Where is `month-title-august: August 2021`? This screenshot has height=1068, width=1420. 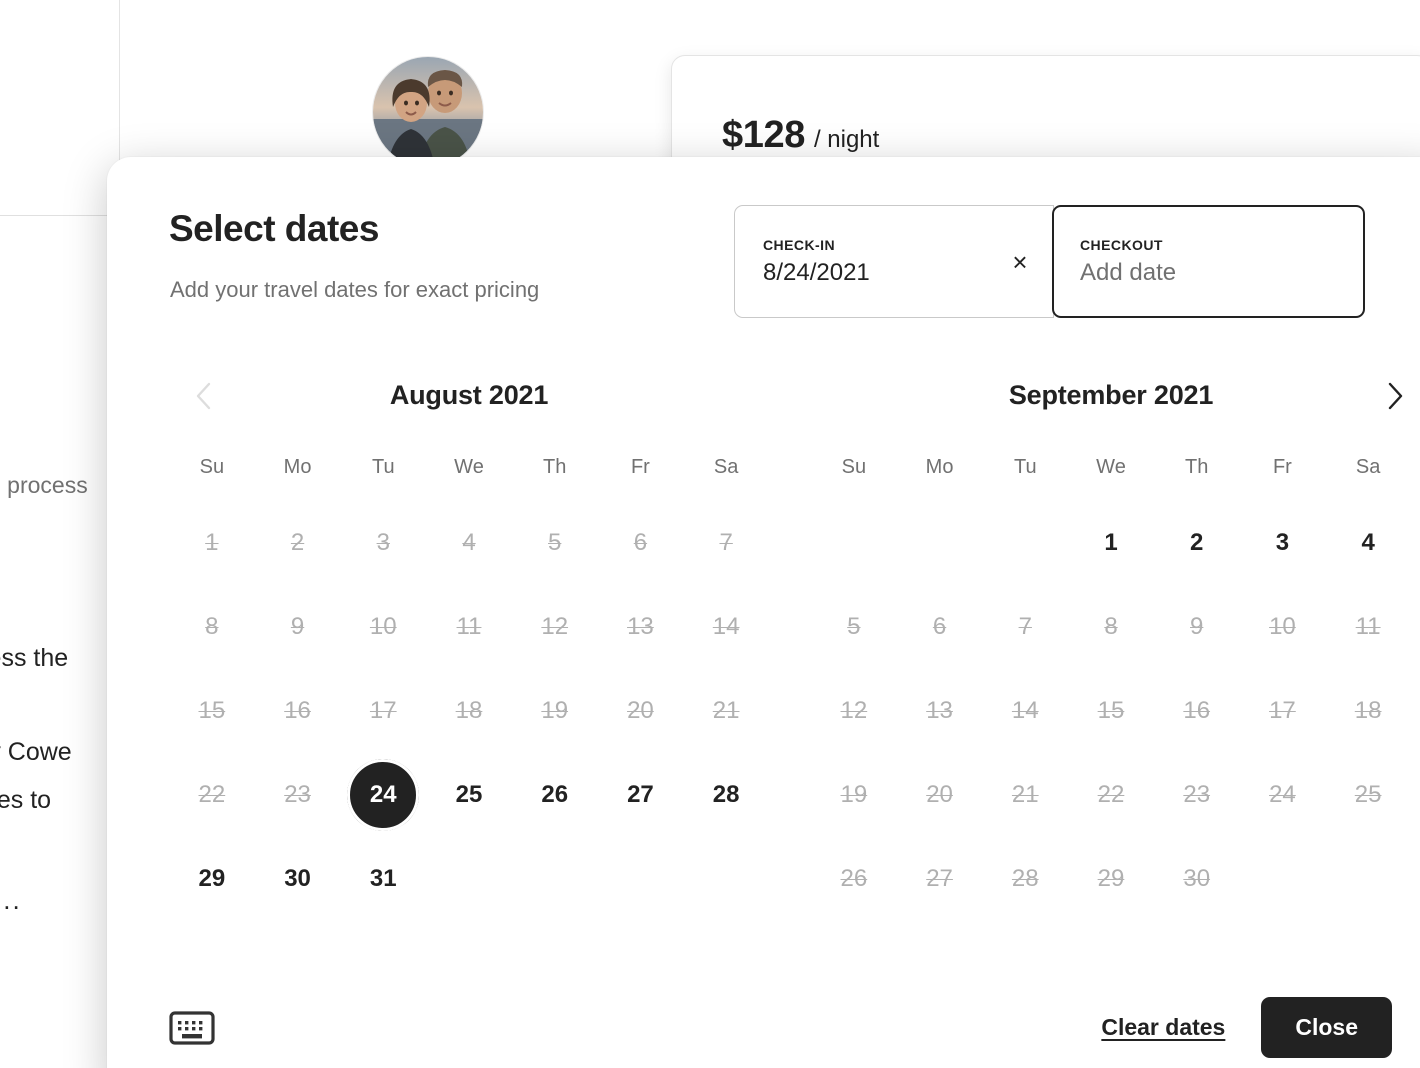
month-title-august: August 2021 is located at coordinates (469, 395).